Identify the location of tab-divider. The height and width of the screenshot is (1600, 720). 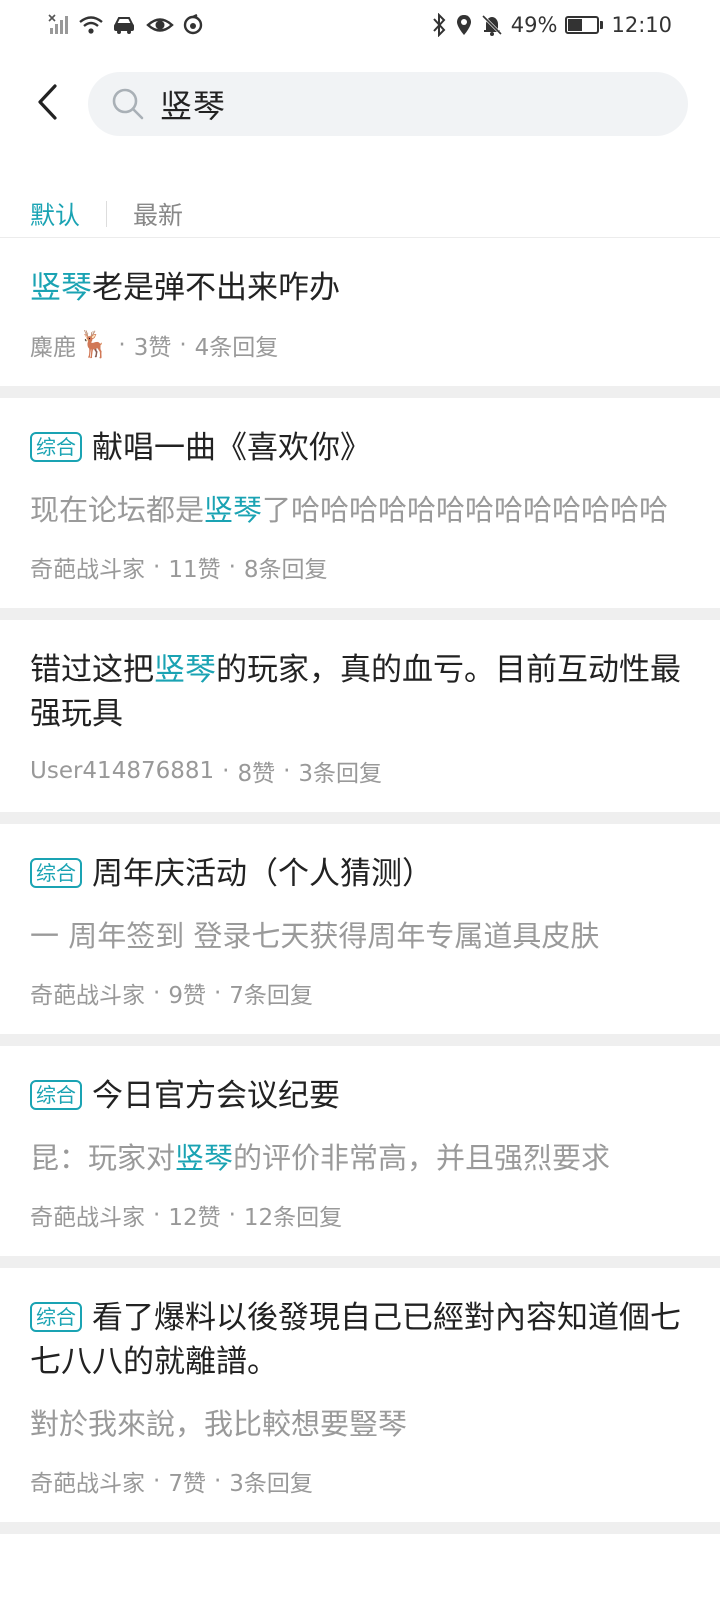
(107, 213).